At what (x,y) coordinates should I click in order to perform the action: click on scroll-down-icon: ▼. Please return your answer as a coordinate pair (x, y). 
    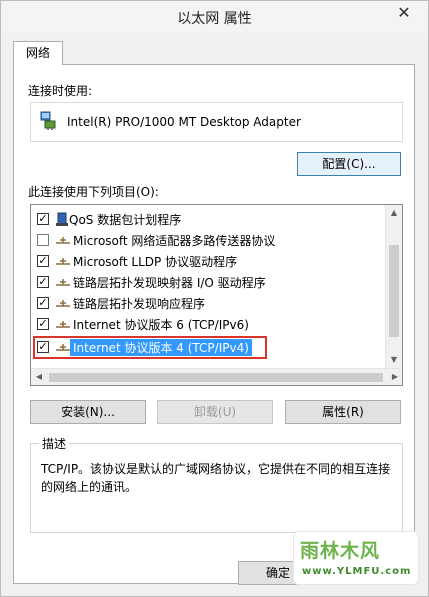
    Looking at the image, I should click on (394, 360).